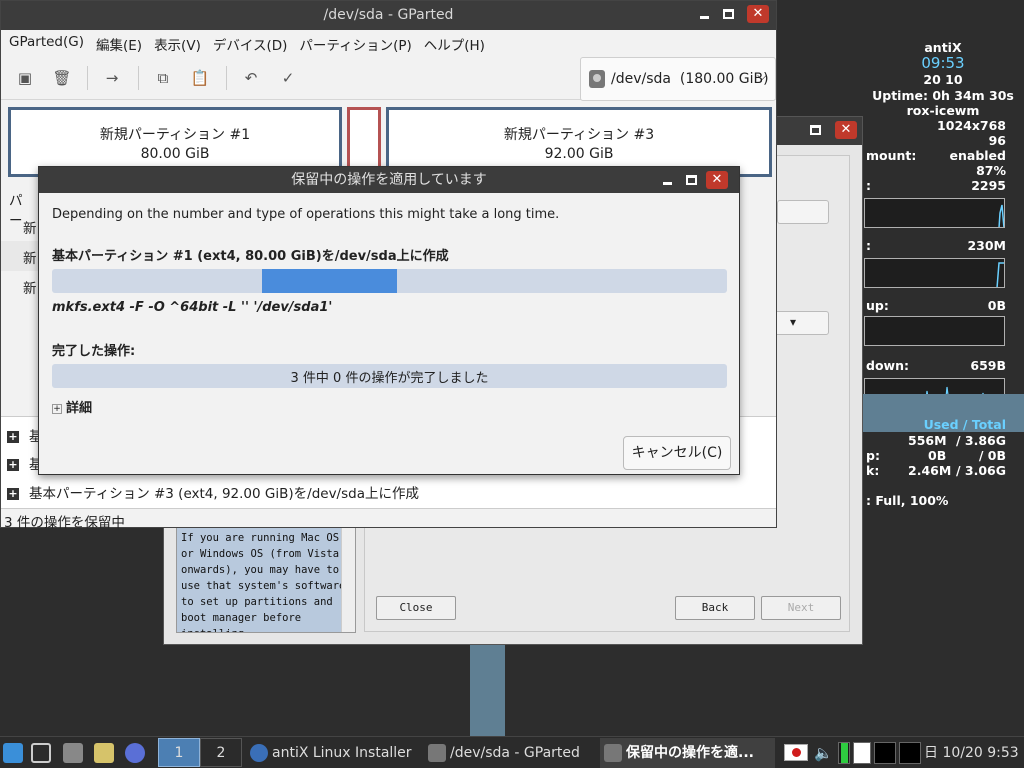  What do you see at coordinates (862, 753) in the screenshot?
I see `memory-monitor-icon` at bounding box center [862, 753].